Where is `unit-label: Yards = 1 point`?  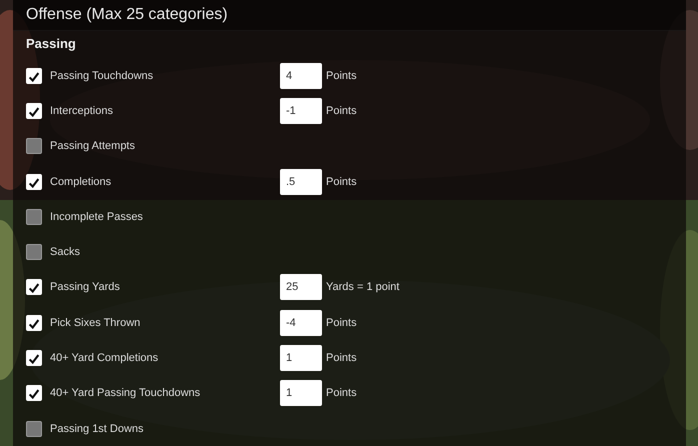
unit-label: Yards = 1 point is located at coordinates (363, 287).